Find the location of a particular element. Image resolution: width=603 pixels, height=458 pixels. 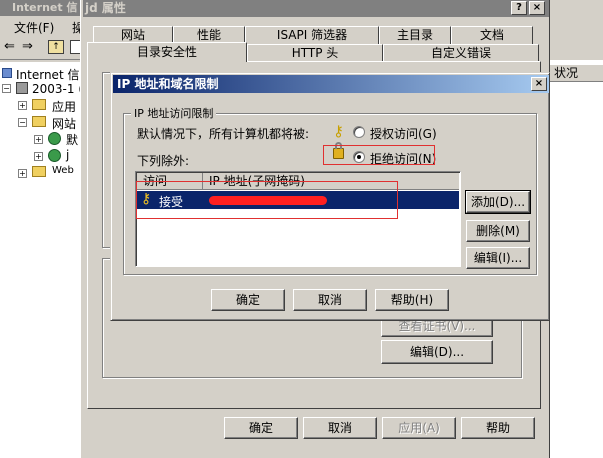

forward-arrow-icon: ⇒ is located at coordinates (27, 46).